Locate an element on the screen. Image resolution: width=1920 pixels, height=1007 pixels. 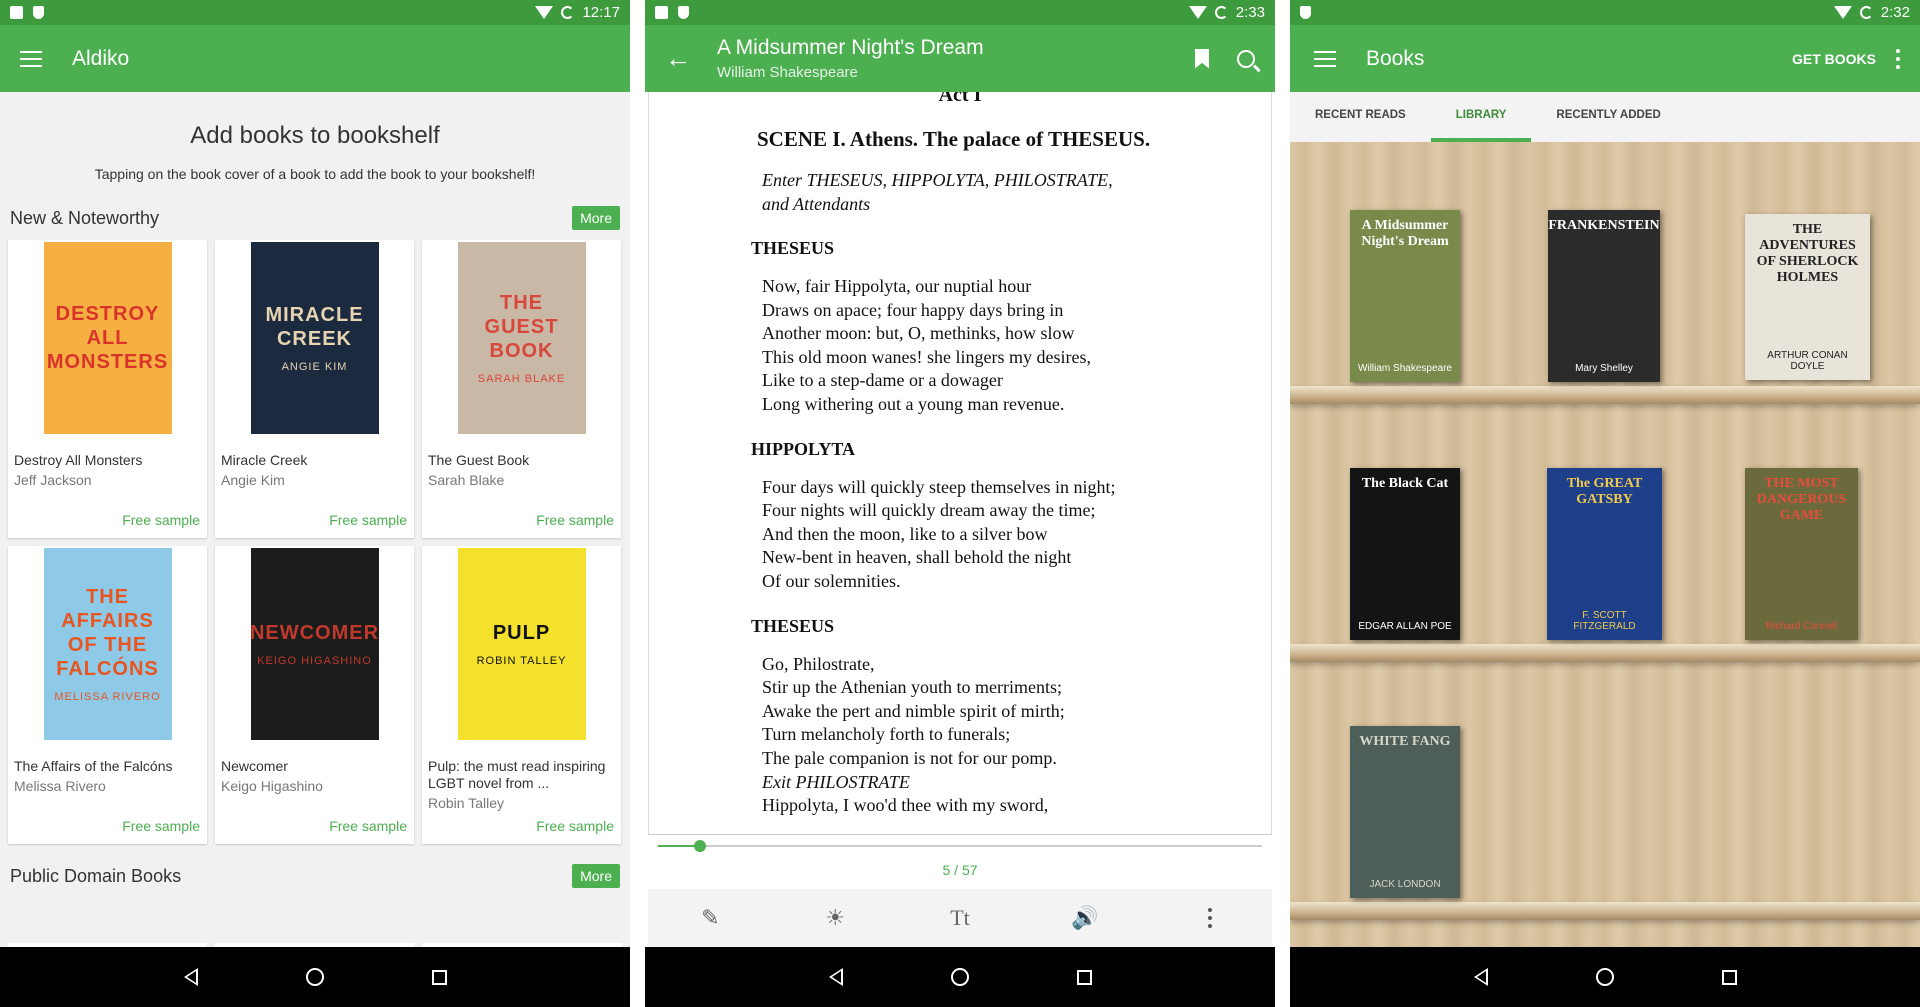
shield-notification-icon is located at coordinates (683, 12).